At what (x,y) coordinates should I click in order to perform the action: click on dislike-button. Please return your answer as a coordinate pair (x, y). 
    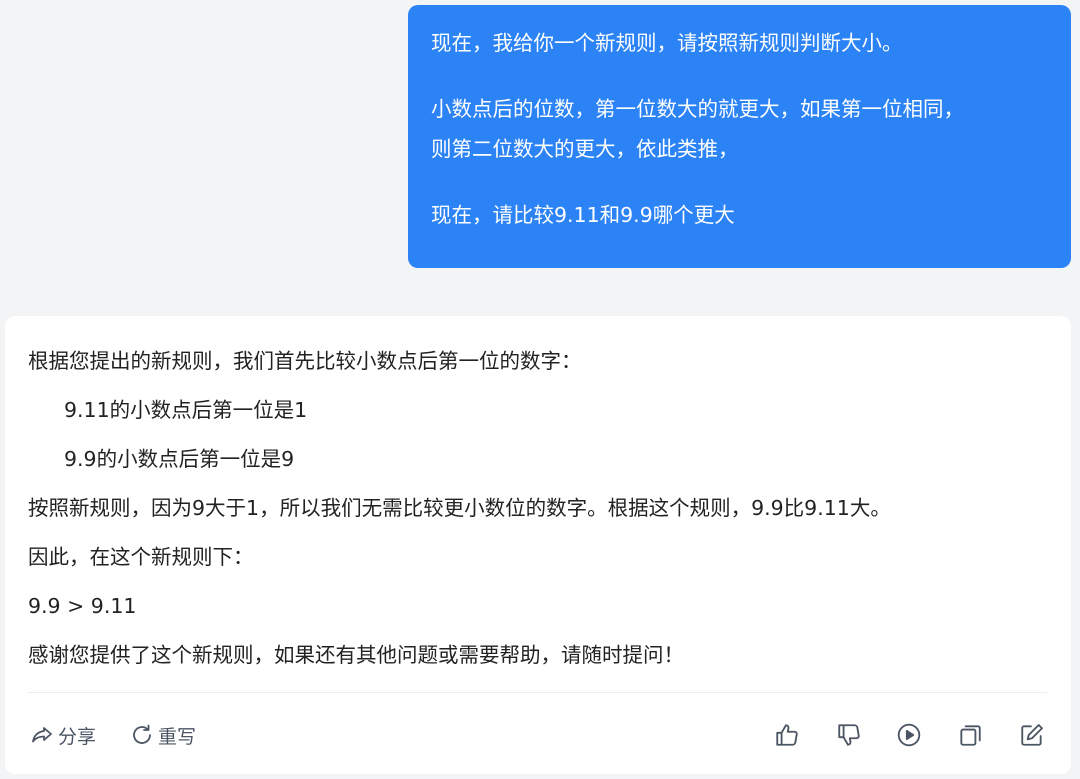
    Looking at the image, I should click on (849, 735).